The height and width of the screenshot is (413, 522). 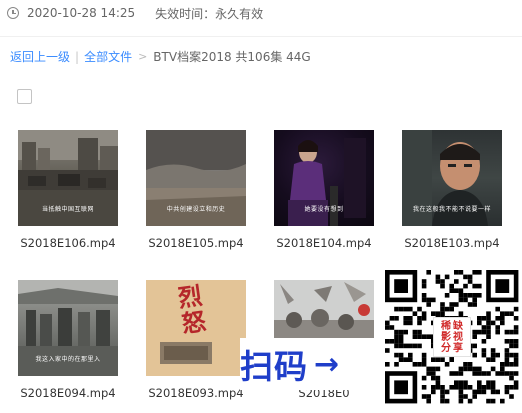 What do you see at coordinates (143, 56) in the screenshot?
I see `chevron-right-icon: >` at bounding box center [143, 56].